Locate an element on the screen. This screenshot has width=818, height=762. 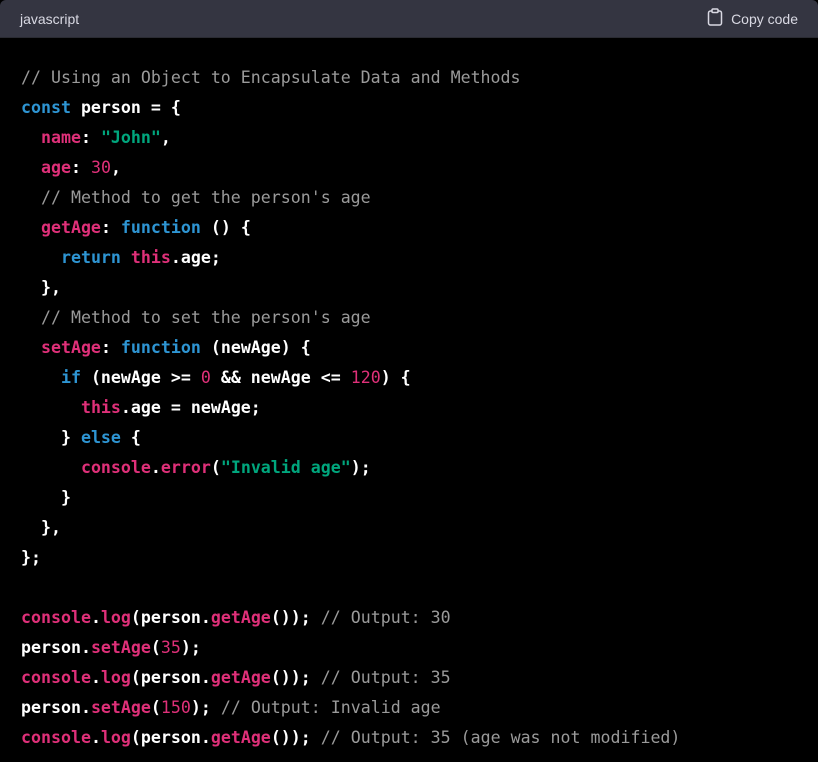
code-line: }; is located at coordinates (409, 558).